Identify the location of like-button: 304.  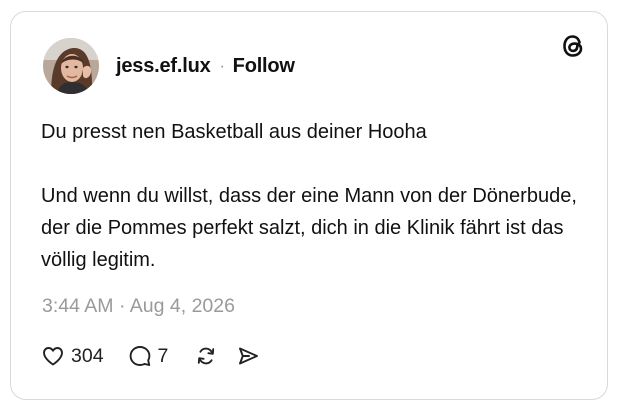
(72, 356).